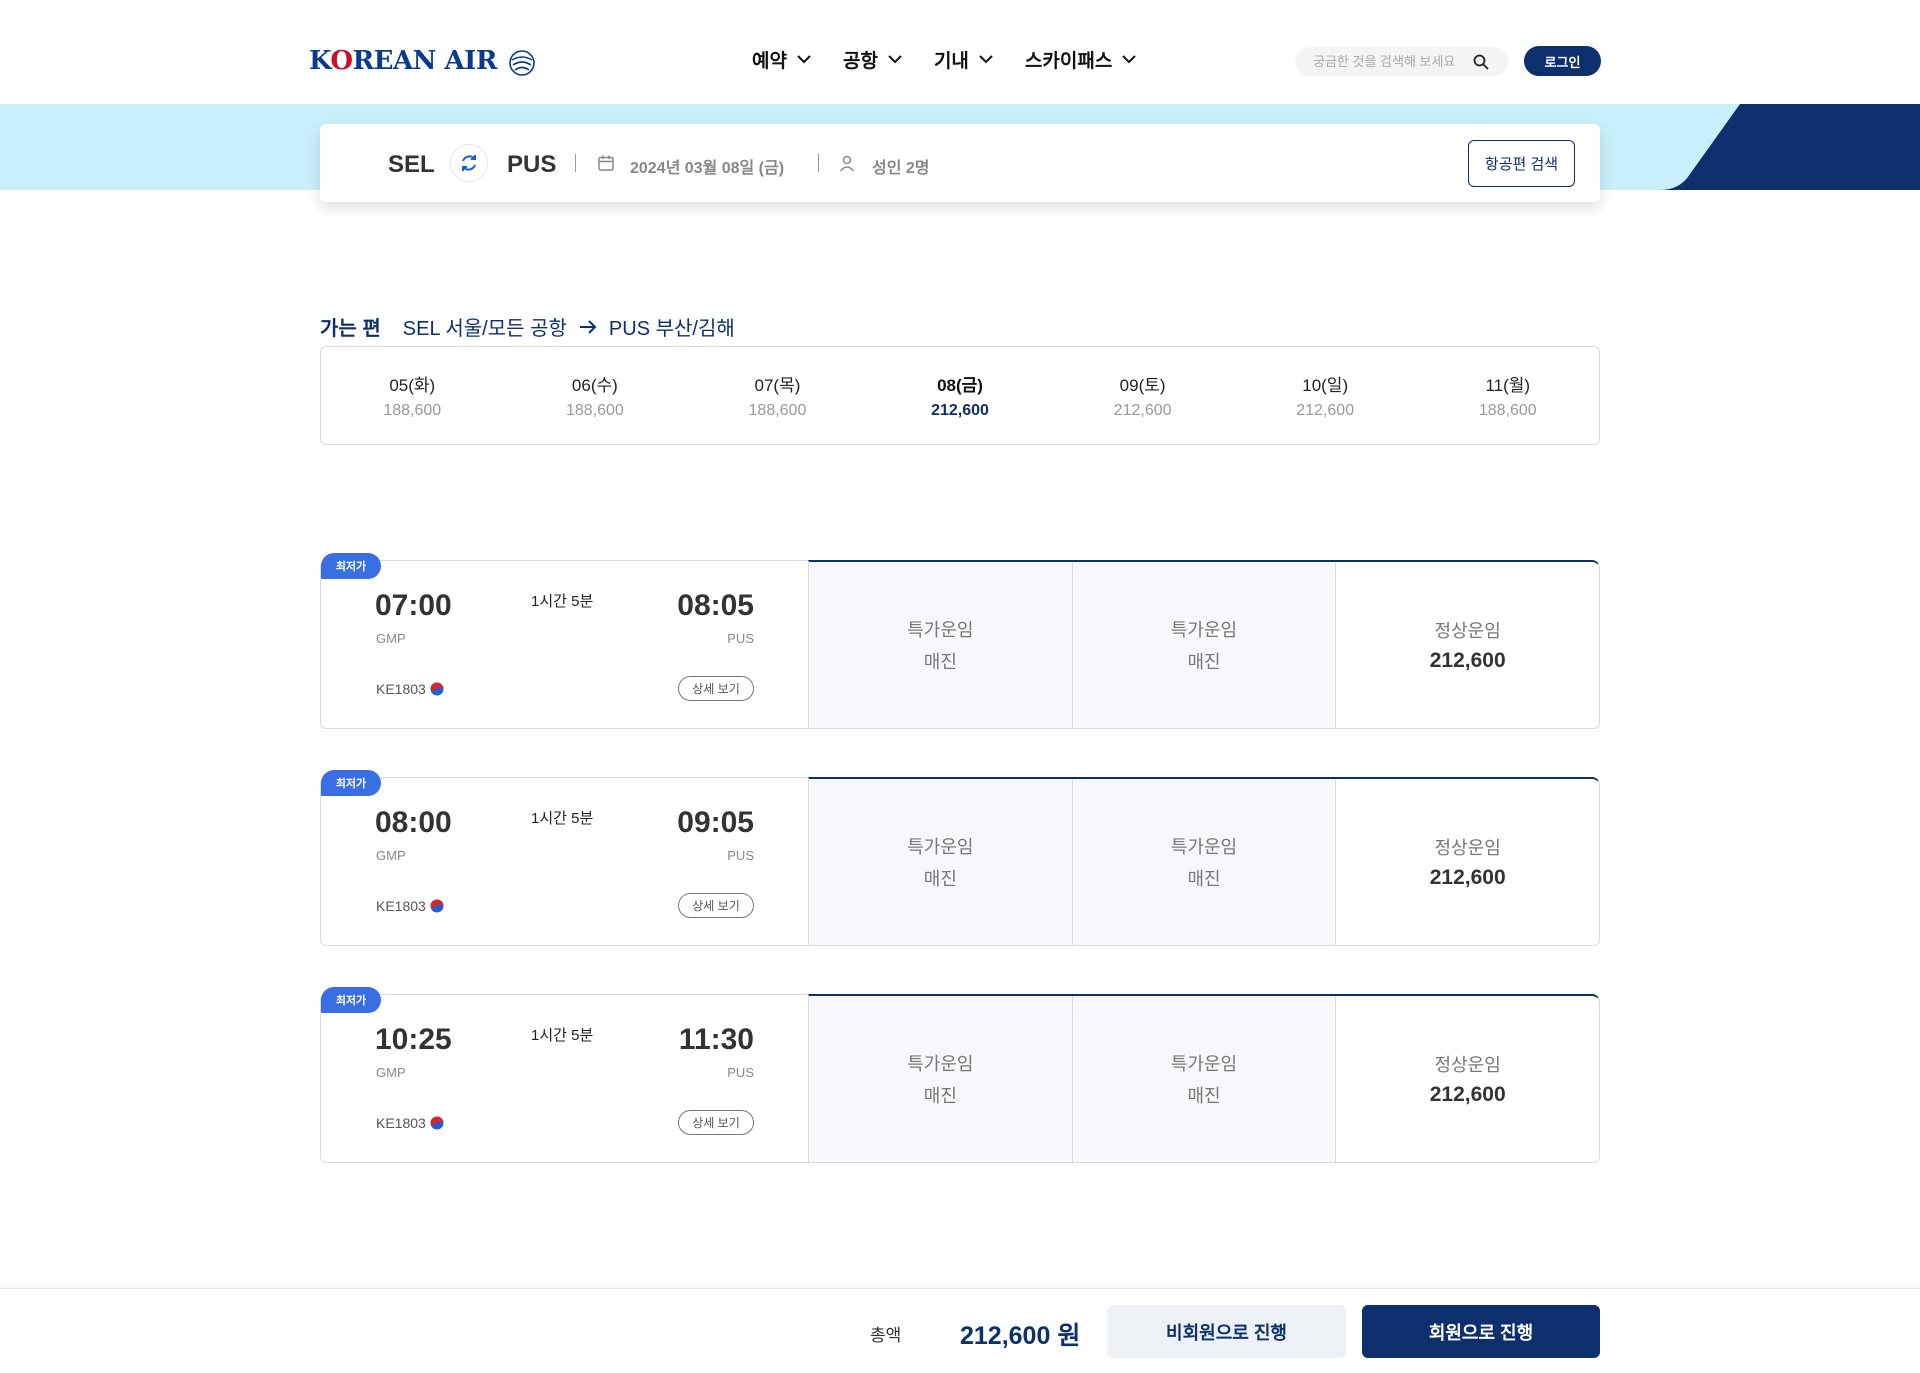  I want to click on passenger-count: 성인 2명, so click(901, 166).